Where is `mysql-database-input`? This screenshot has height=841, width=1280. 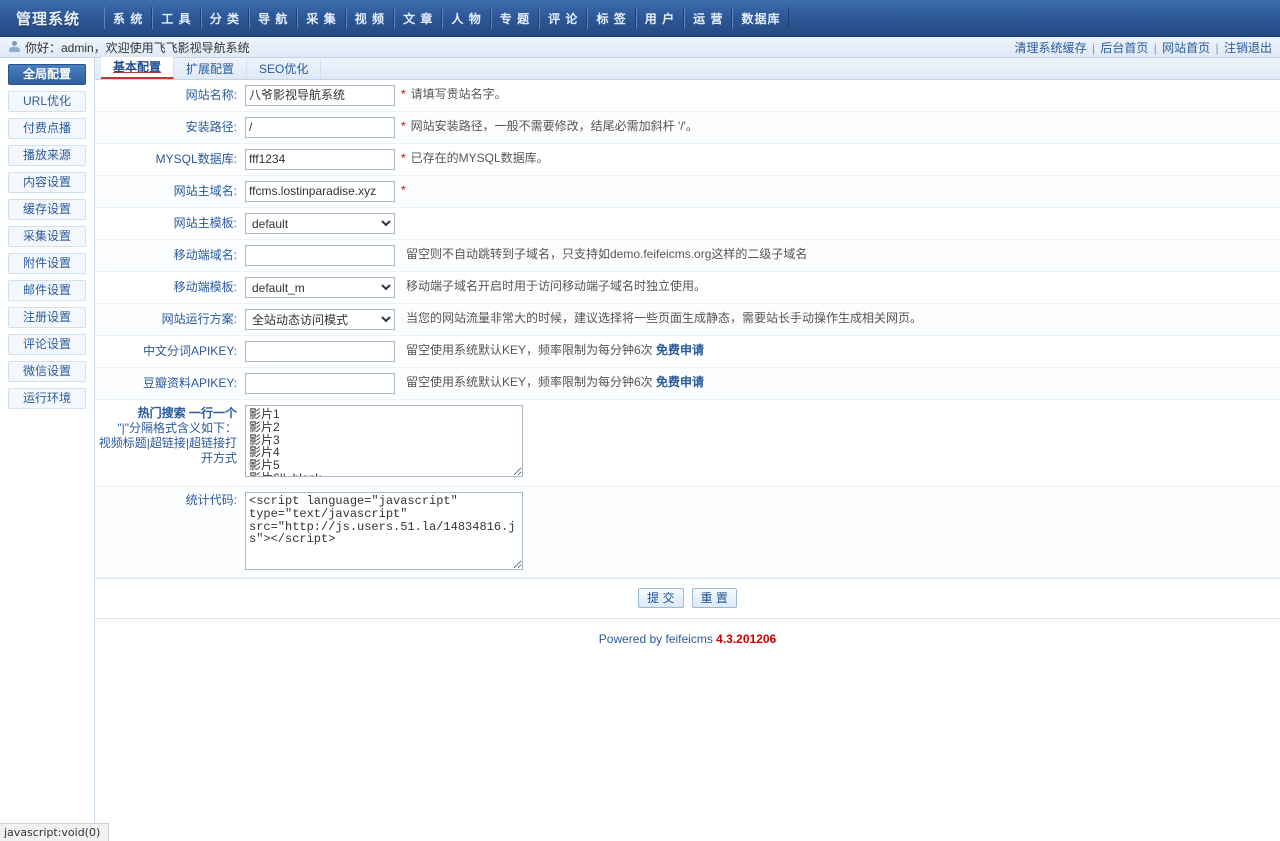 mysql-database-input is located at coordinates (320, 159).